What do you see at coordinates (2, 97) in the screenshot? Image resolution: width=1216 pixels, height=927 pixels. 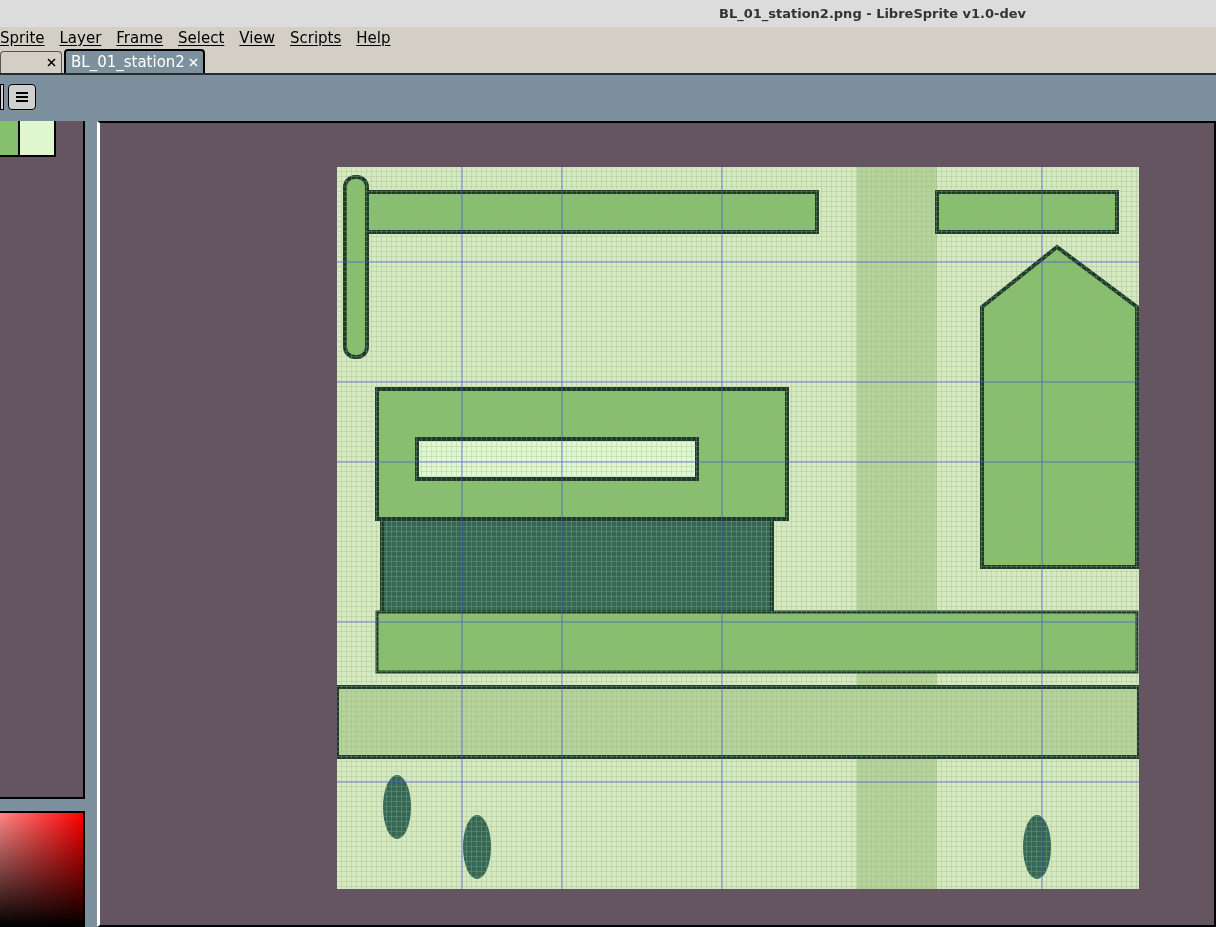 I see `toolbar-button` at bounding box center [2, 97].